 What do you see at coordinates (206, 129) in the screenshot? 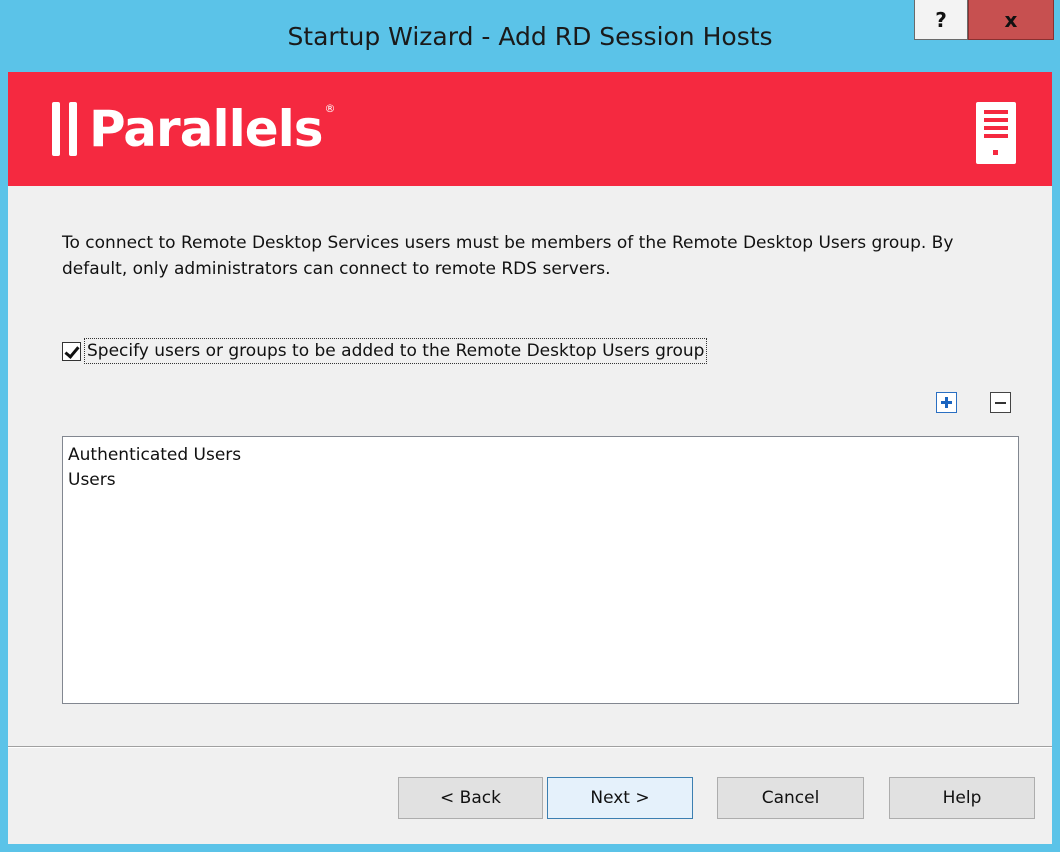
I see `logo-text: Parallels` at bounding box center [206, 129].